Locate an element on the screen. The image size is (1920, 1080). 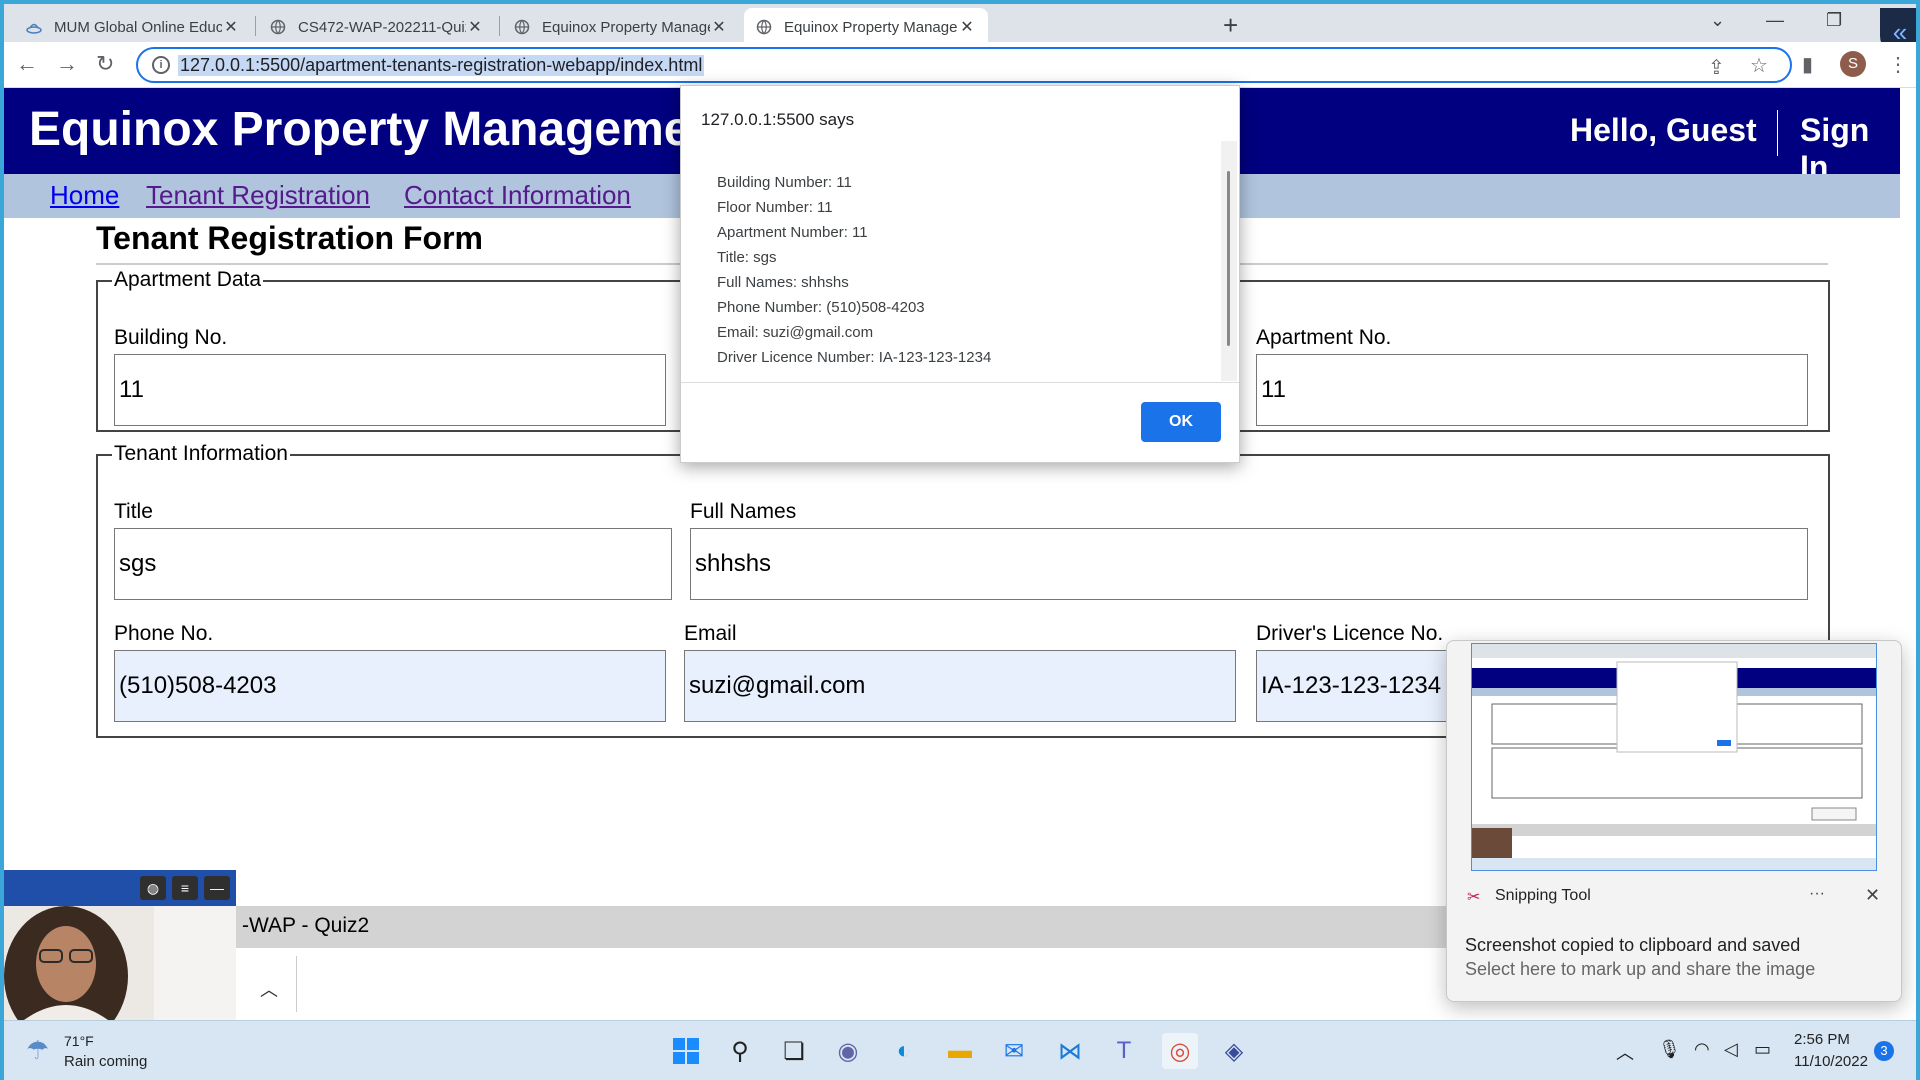
dialog-line: Driver Licence Number: IA-123-123-1234 is located at coordinates (854, 357).